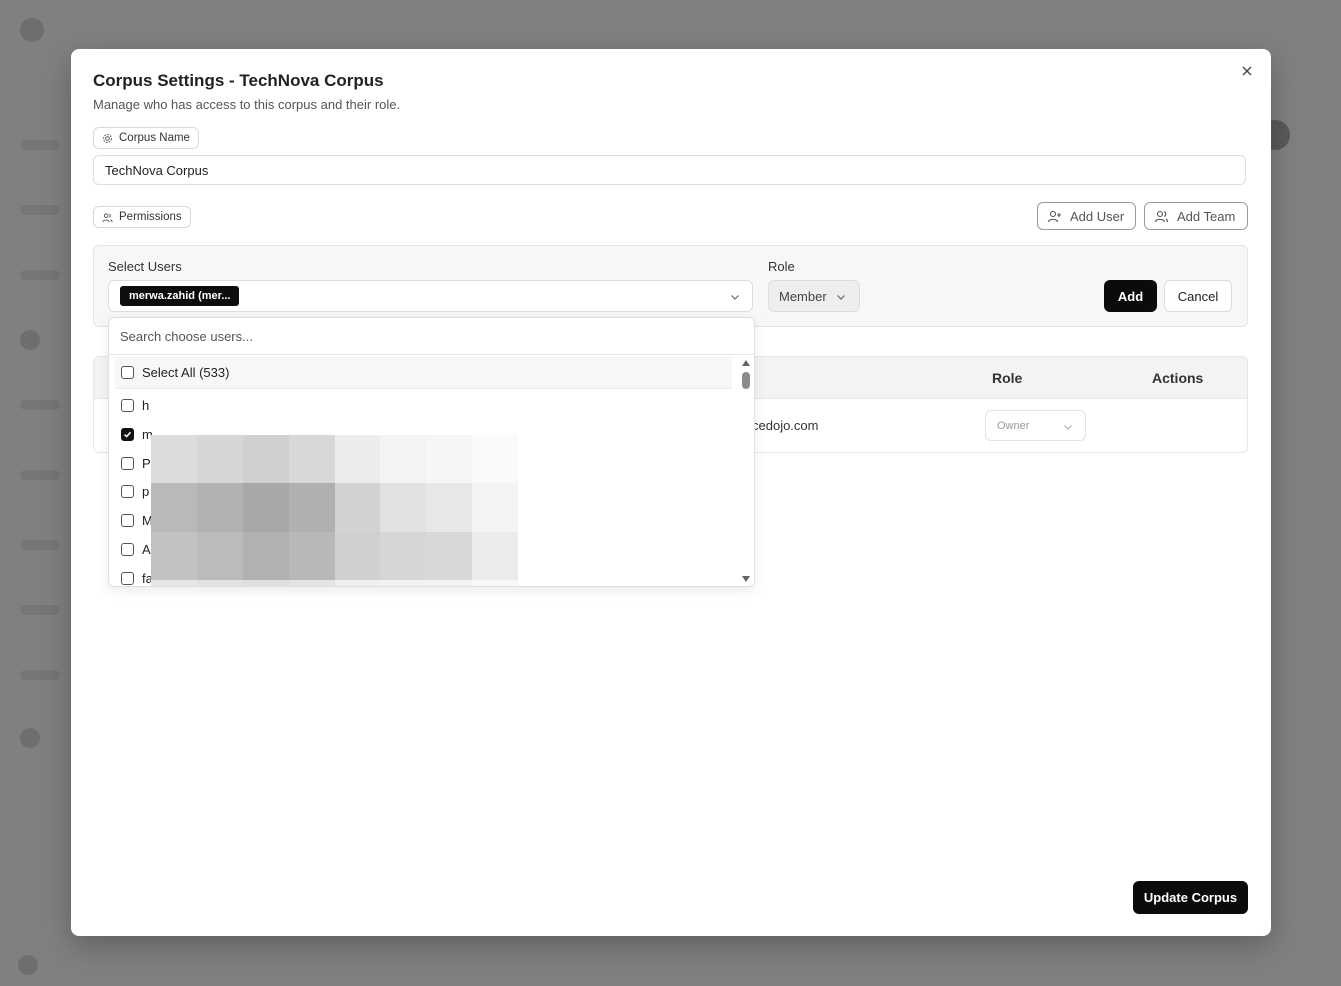 The height and width of the screenshot is (986, 1341). I want to click on redacted-user-names, so click(334, 510).